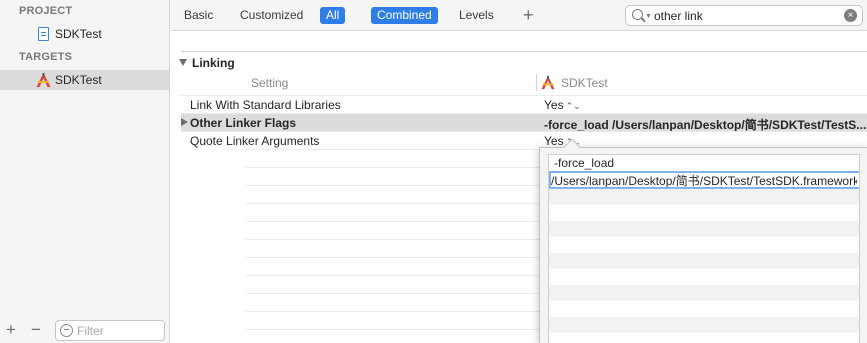  I want to click on list-item-edit-field, so click(704, 180).